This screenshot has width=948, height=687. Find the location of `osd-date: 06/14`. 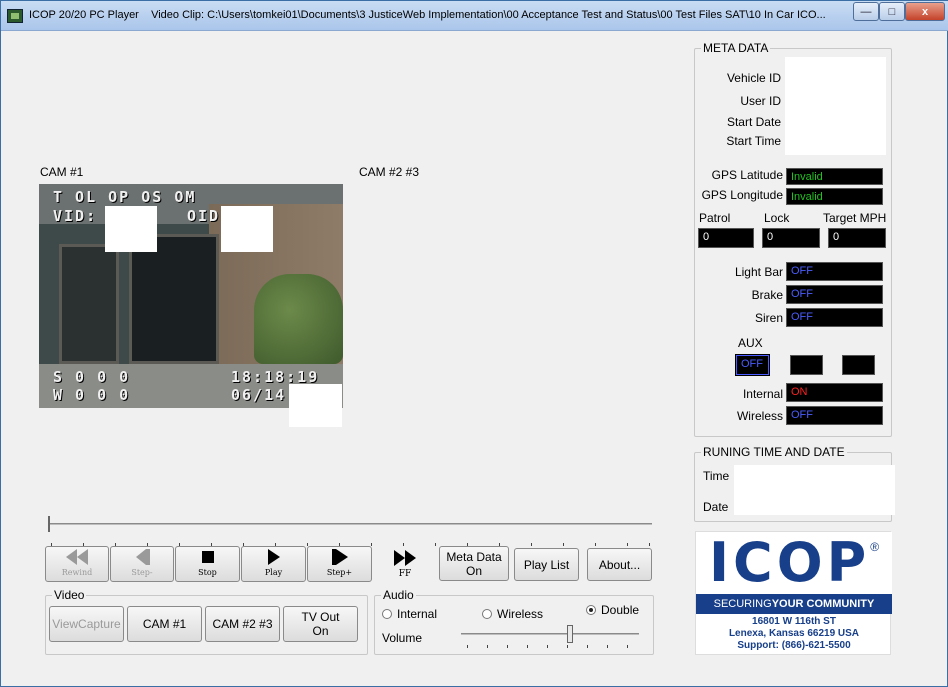

osd-date: 06/14 is located at coordinates (259, 395).